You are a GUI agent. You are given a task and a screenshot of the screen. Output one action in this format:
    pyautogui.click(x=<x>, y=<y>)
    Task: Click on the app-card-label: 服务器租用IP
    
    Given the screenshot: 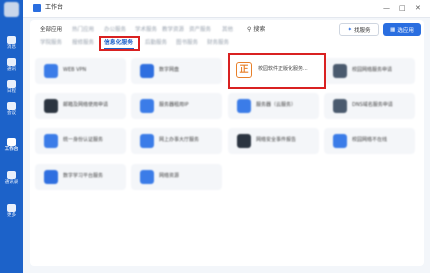 What is the action you would take?
    pyautogui.click(x=174, y=105)
    